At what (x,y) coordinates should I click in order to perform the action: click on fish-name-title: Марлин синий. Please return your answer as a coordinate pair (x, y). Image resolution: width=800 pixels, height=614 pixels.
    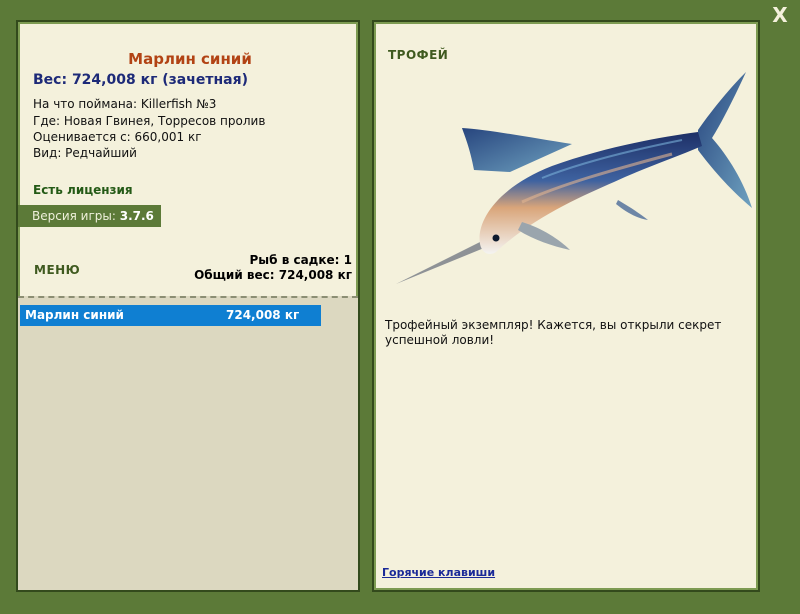
    Looking at the image, I should click on (190, 59).